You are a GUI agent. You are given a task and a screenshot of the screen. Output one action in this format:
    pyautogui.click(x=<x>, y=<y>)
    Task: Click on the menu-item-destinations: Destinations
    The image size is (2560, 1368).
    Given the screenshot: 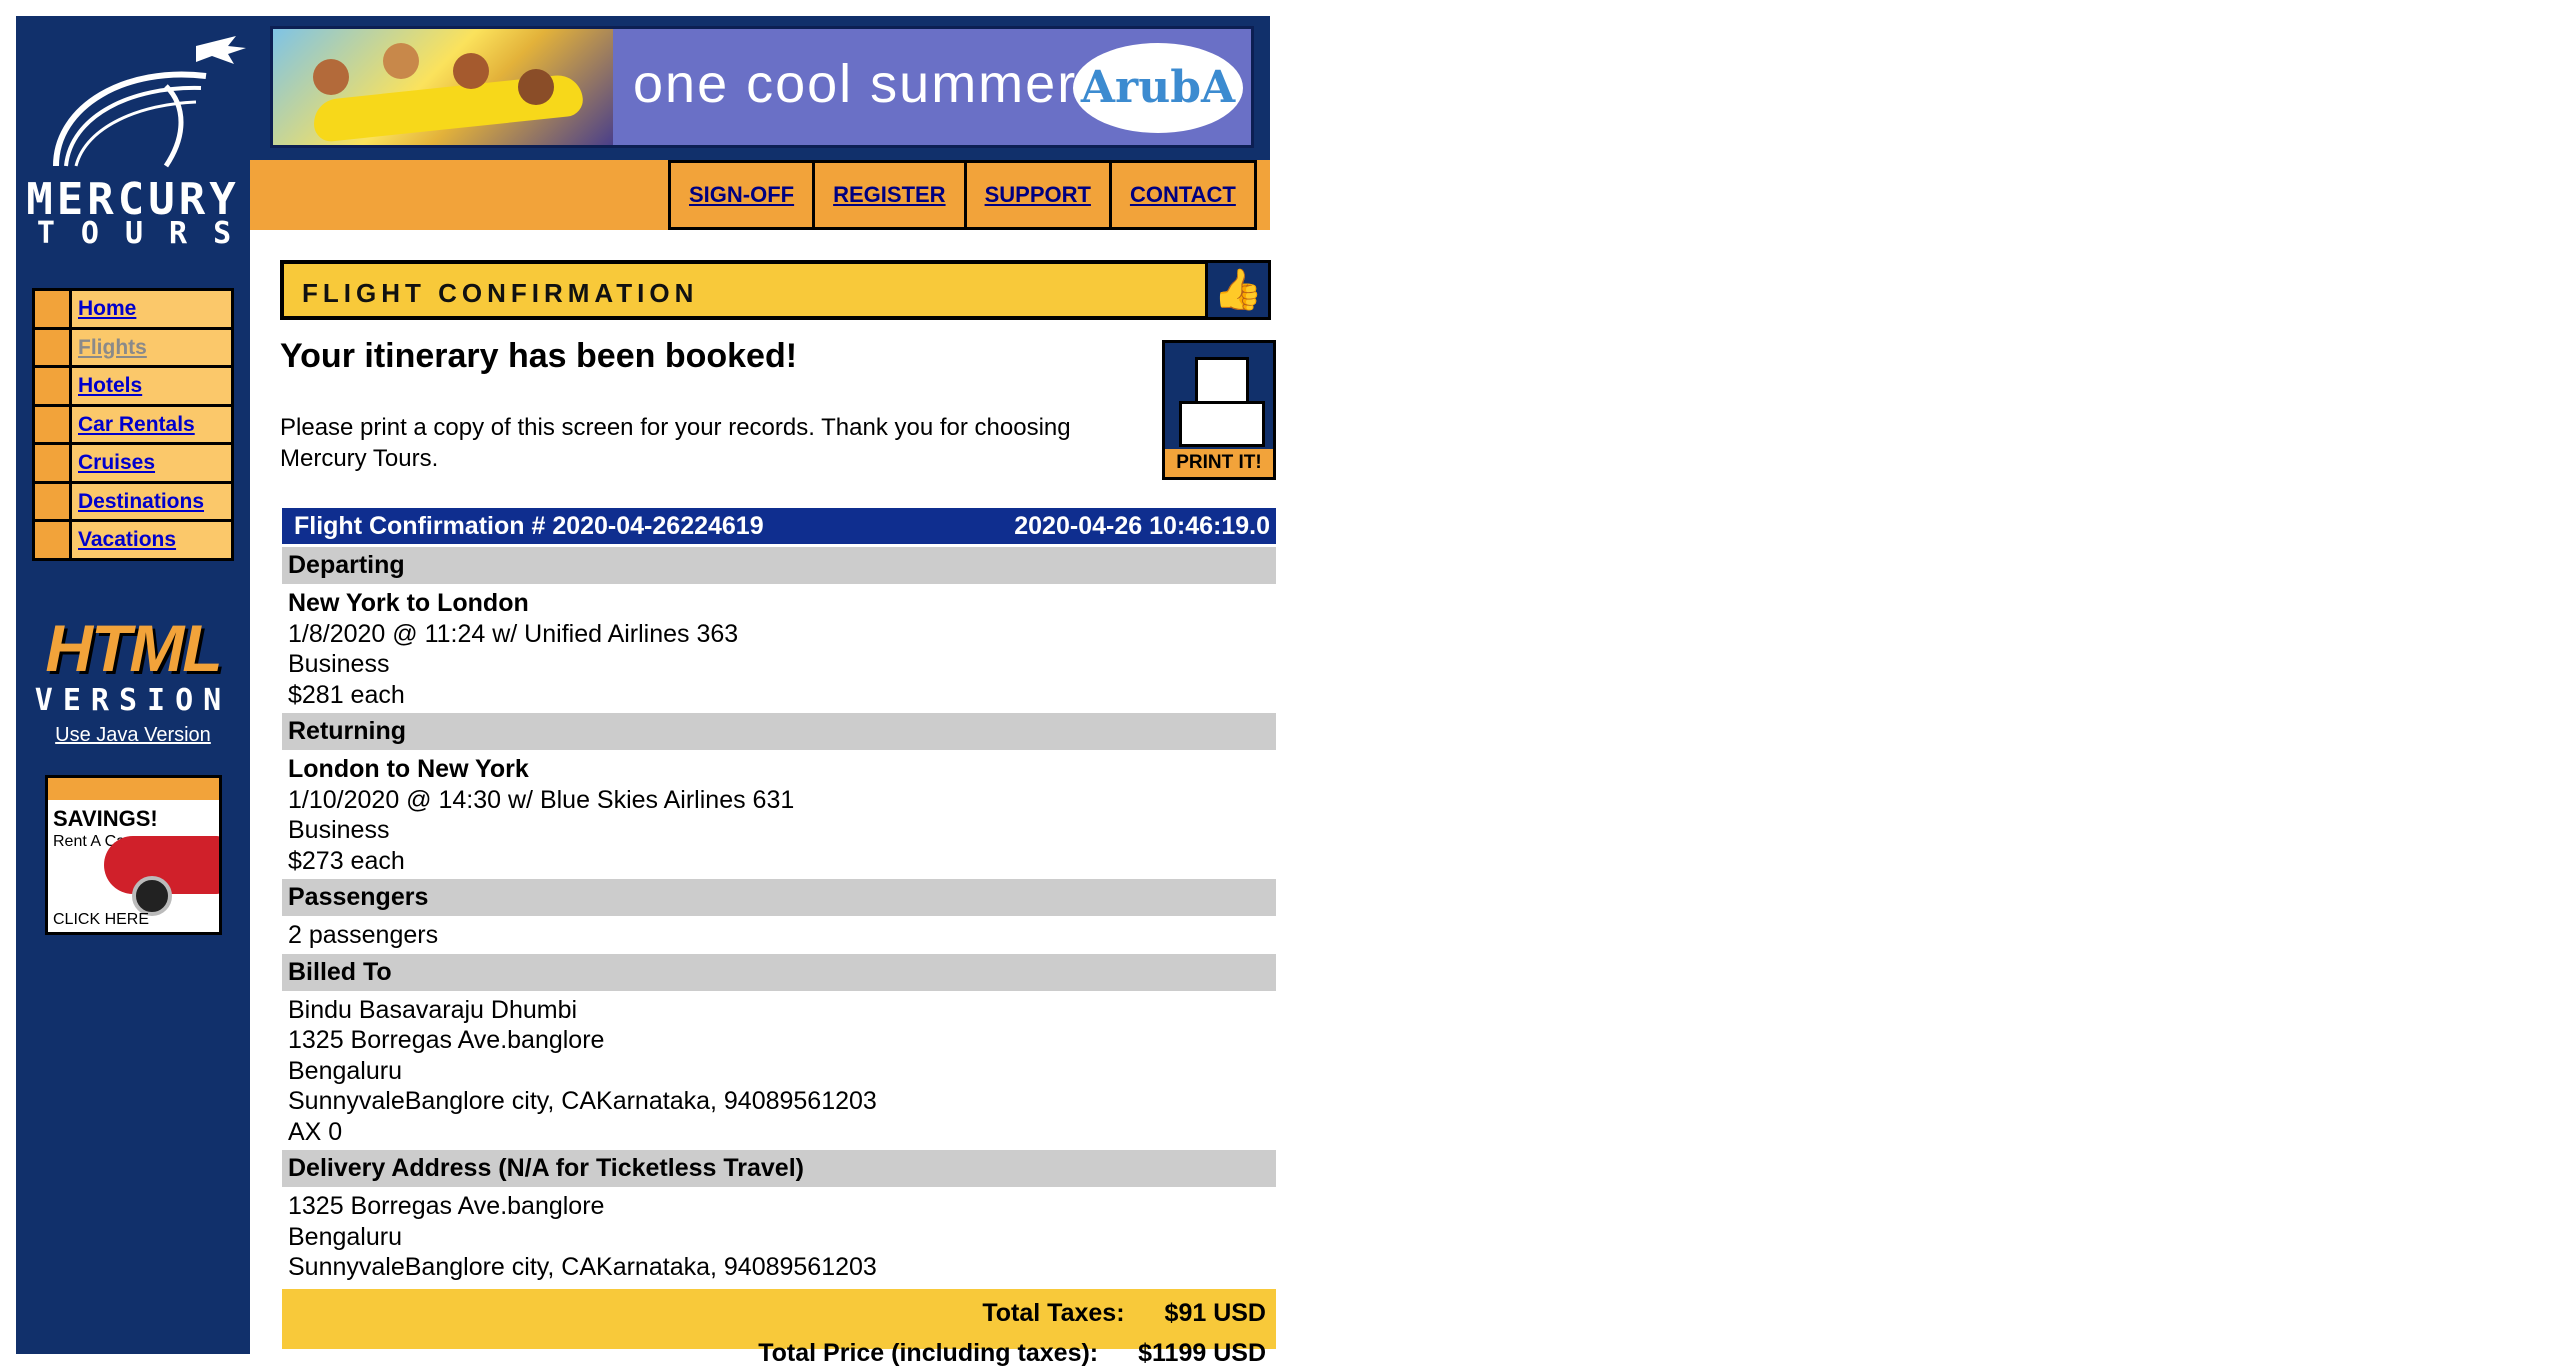 What is the action you would take?
    pyautogui.click(x=133, y=501)
    